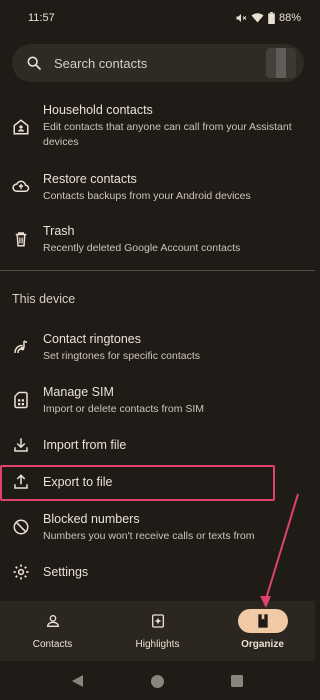 This screenshot has width=320, height=700. I want to click on menu-item-title: Contact ringtones, so click(92, 339).